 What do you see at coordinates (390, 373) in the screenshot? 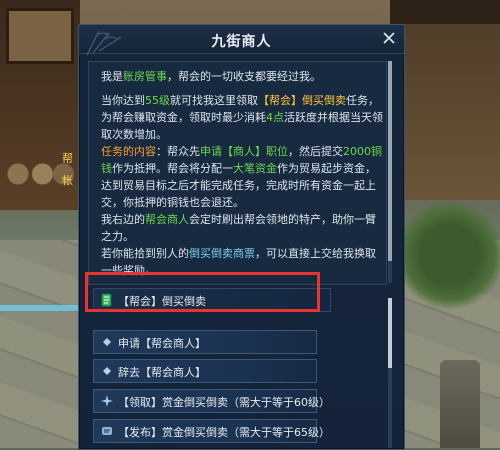
I see `options-scrollbar` at bounding box center [390, 373].